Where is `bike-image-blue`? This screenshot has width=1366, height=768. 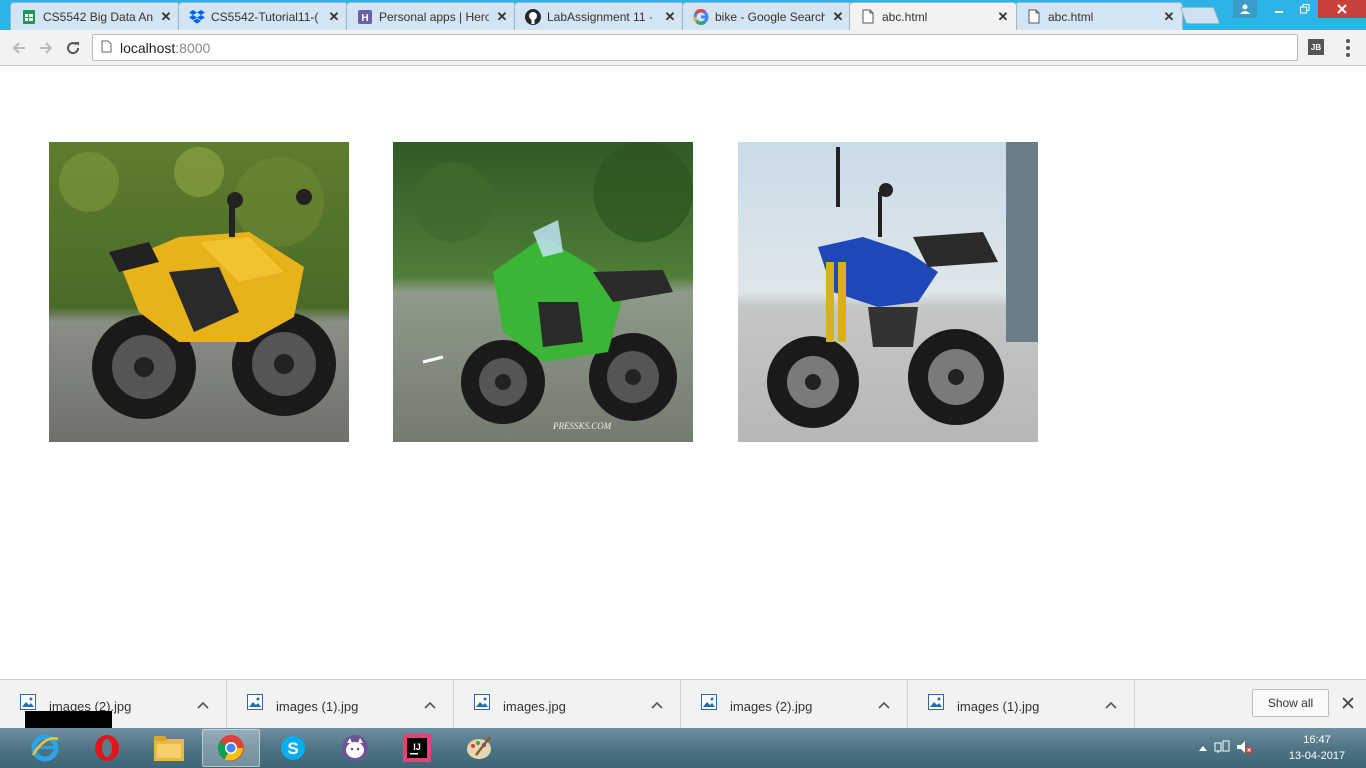 bike-image-blue is located at coordinates (888, 292).